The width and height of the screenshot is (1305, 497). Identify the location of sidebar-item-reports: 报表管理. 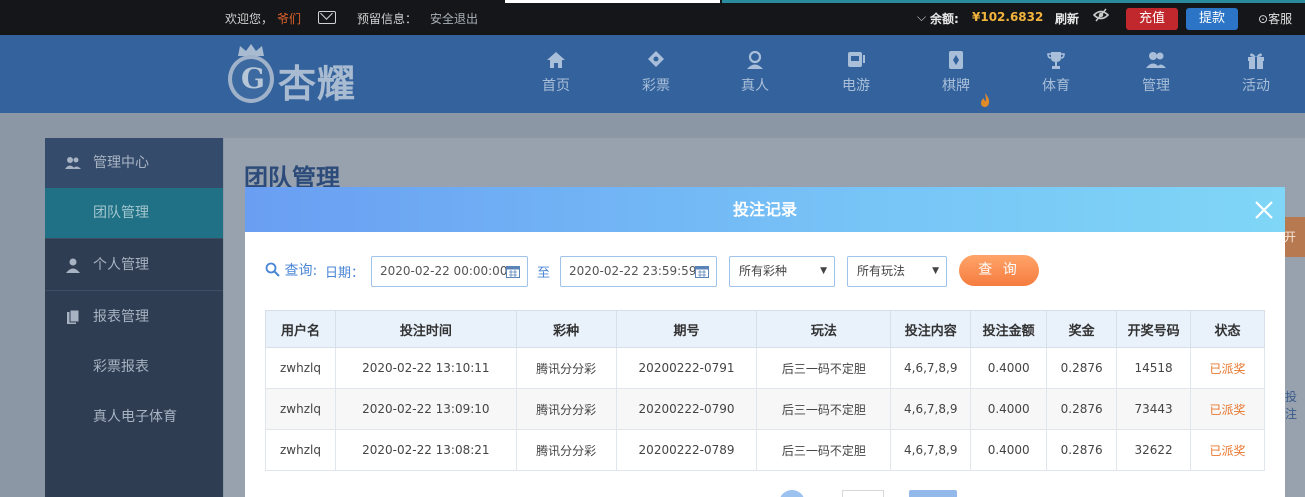
(134, 317).